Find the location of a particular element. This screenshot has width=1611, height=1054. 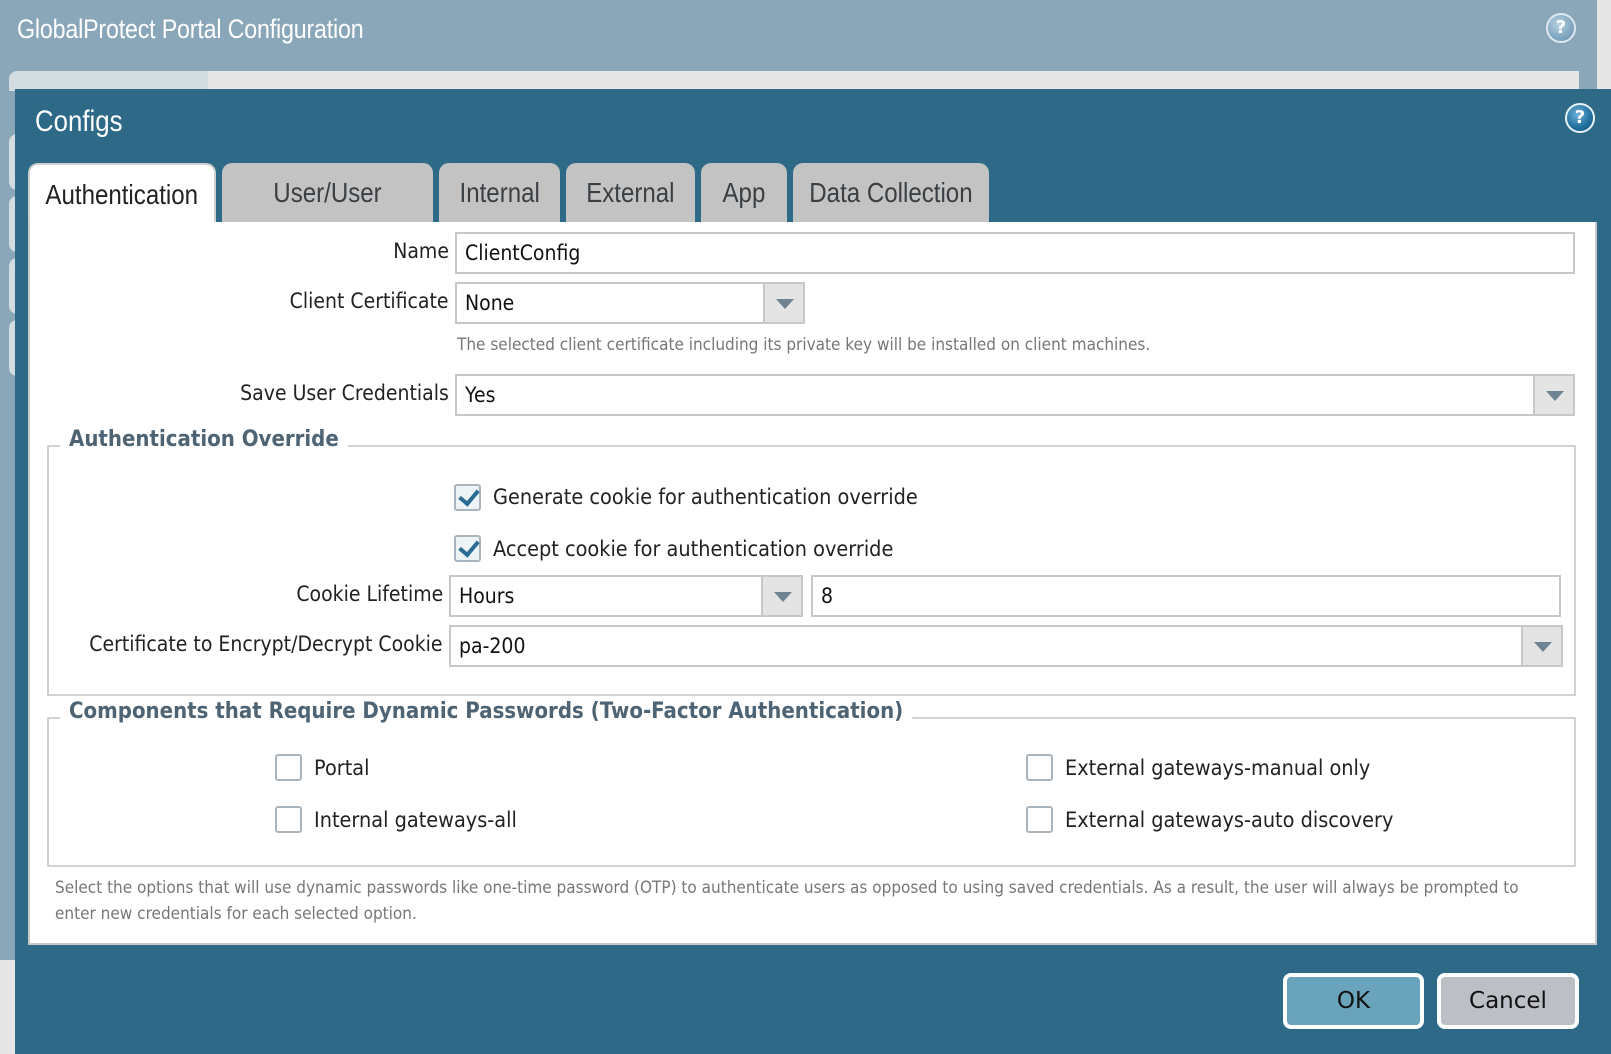

tab-internal: Internal is located at coordinates (499, 192).